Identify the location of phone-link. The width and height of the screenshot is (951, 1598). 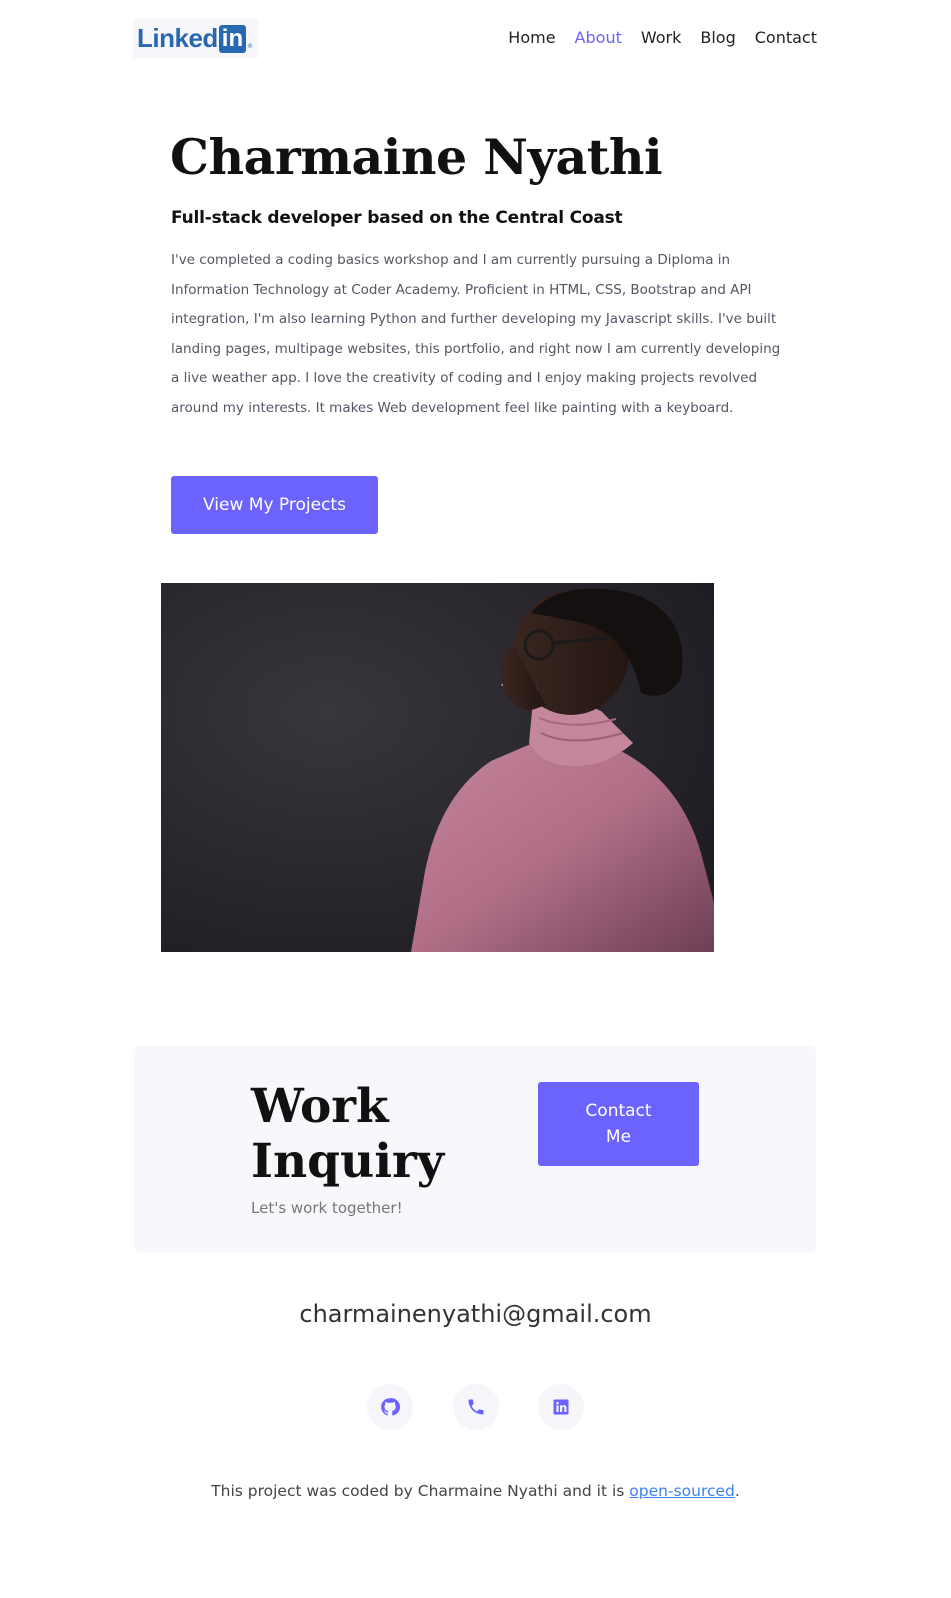
(476, 1407).